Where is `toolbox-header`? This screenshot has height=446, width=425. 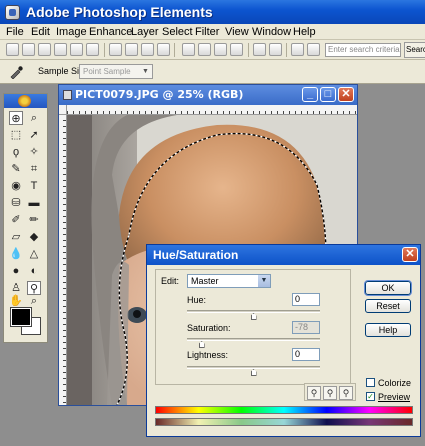 toolbox-header is located at coordinates (25, 101).